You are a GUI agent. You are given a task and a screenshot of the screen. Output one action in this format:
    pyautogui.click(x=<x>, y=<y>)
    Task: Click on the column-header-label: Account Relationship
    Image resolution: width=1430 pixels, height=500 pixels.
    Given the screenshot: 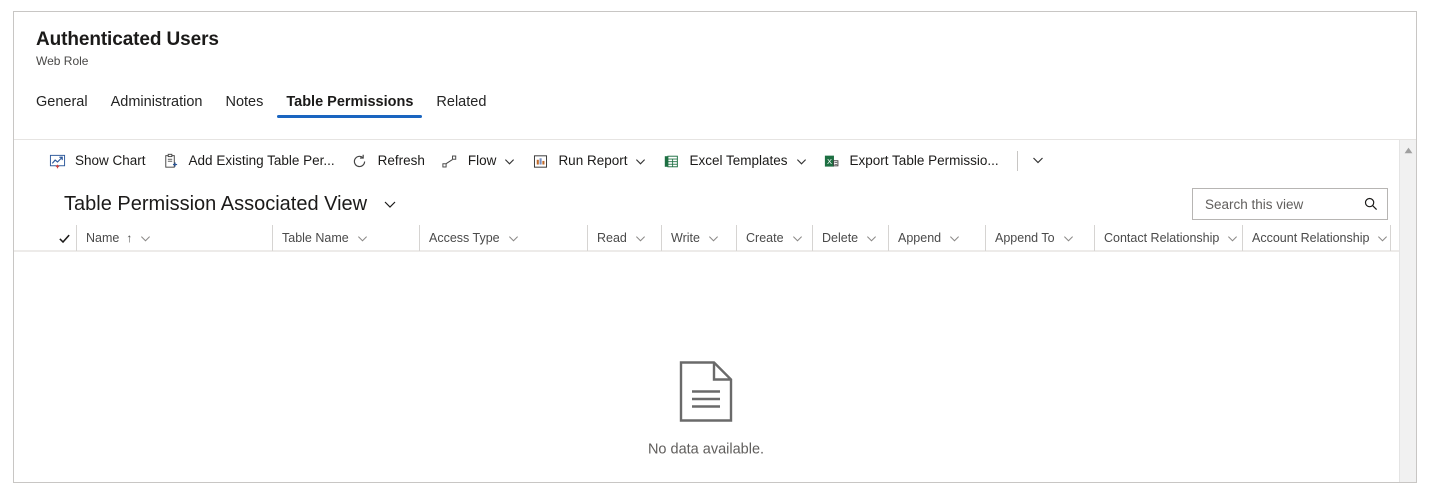 What is the action you would take?
    pyautogui.click(x=1311, y=238)
    